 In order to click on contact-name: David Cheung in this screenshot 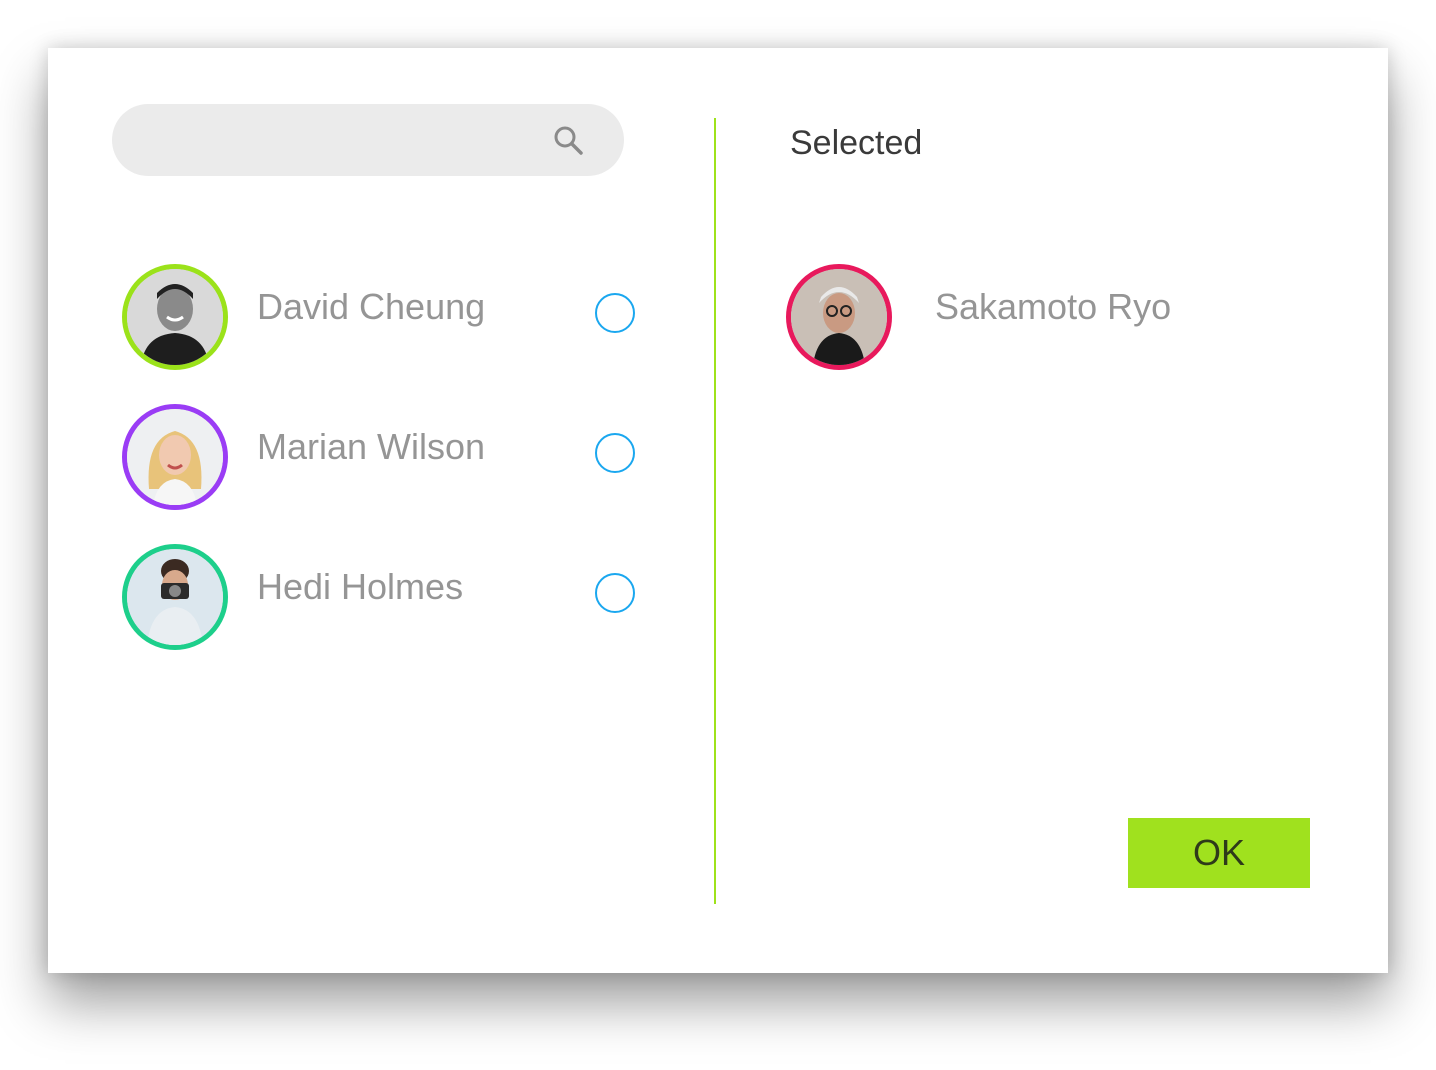, I will do `click(371, 306)`.